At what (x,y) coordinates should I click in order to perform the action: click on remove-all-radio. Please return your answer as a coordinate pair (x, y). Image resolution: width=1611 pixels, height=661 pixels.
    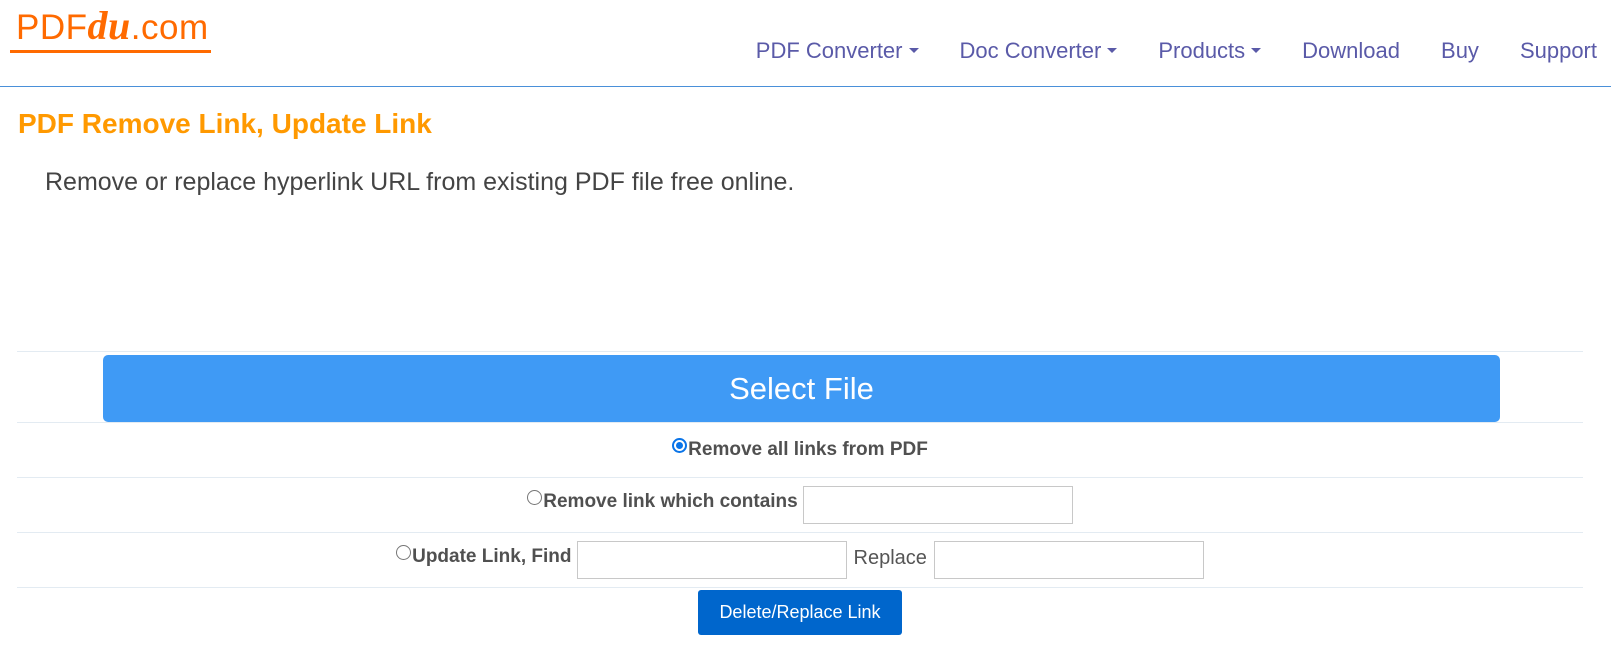
    Looking at the image, I should click on (680, 446).